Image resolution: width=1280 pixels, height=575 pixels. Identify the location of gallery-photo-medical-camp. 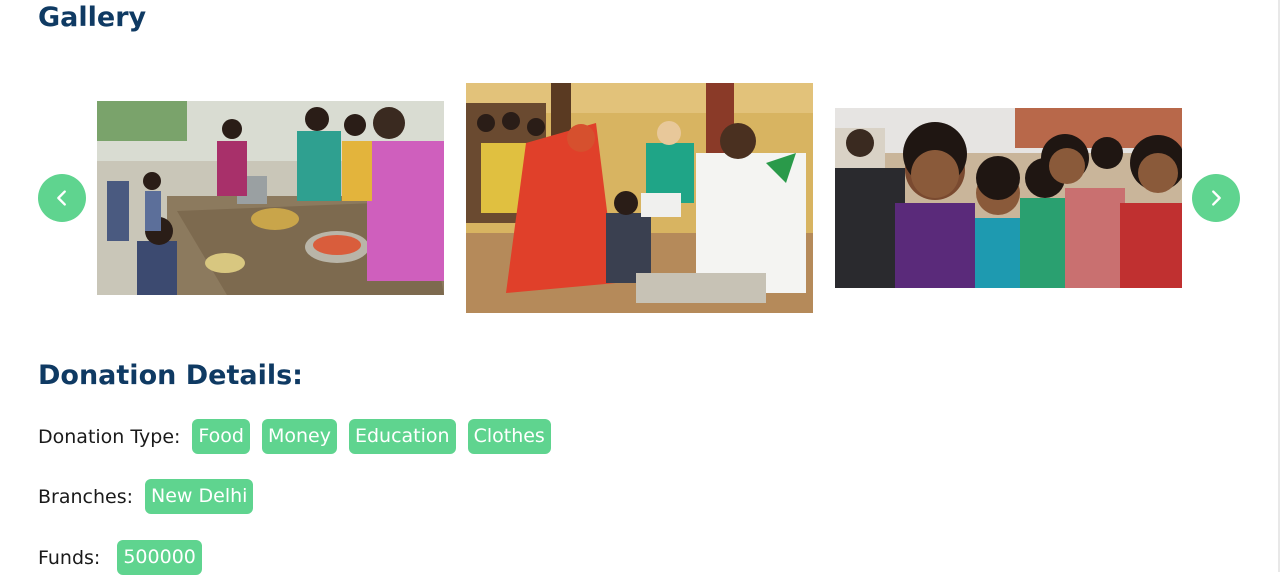
(639, 198).